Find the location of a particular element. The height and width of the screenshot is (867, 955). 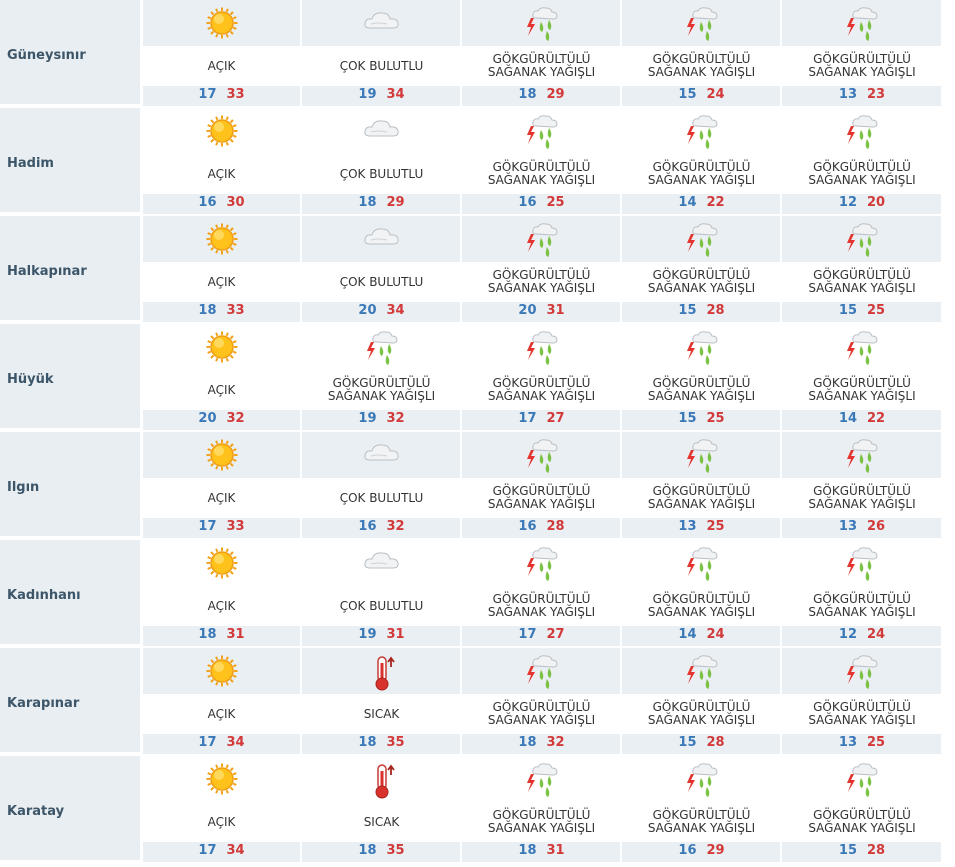

city-name: Karatay is located at coordinates (35, 811).